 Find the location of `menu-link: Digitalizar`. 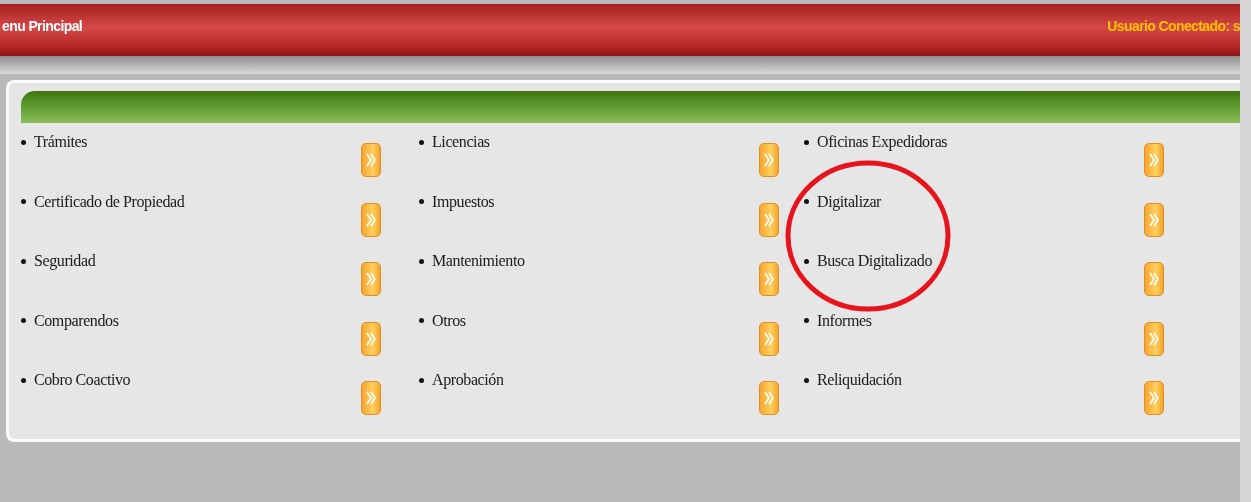

menu-link: Digitalizar is located at coordinates (849, 201).